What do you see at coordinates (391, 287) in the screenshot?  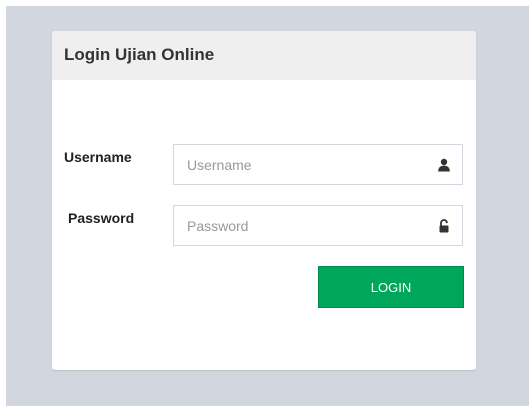 I see `login-button: LOGIN` at bounding box center [391, 287].